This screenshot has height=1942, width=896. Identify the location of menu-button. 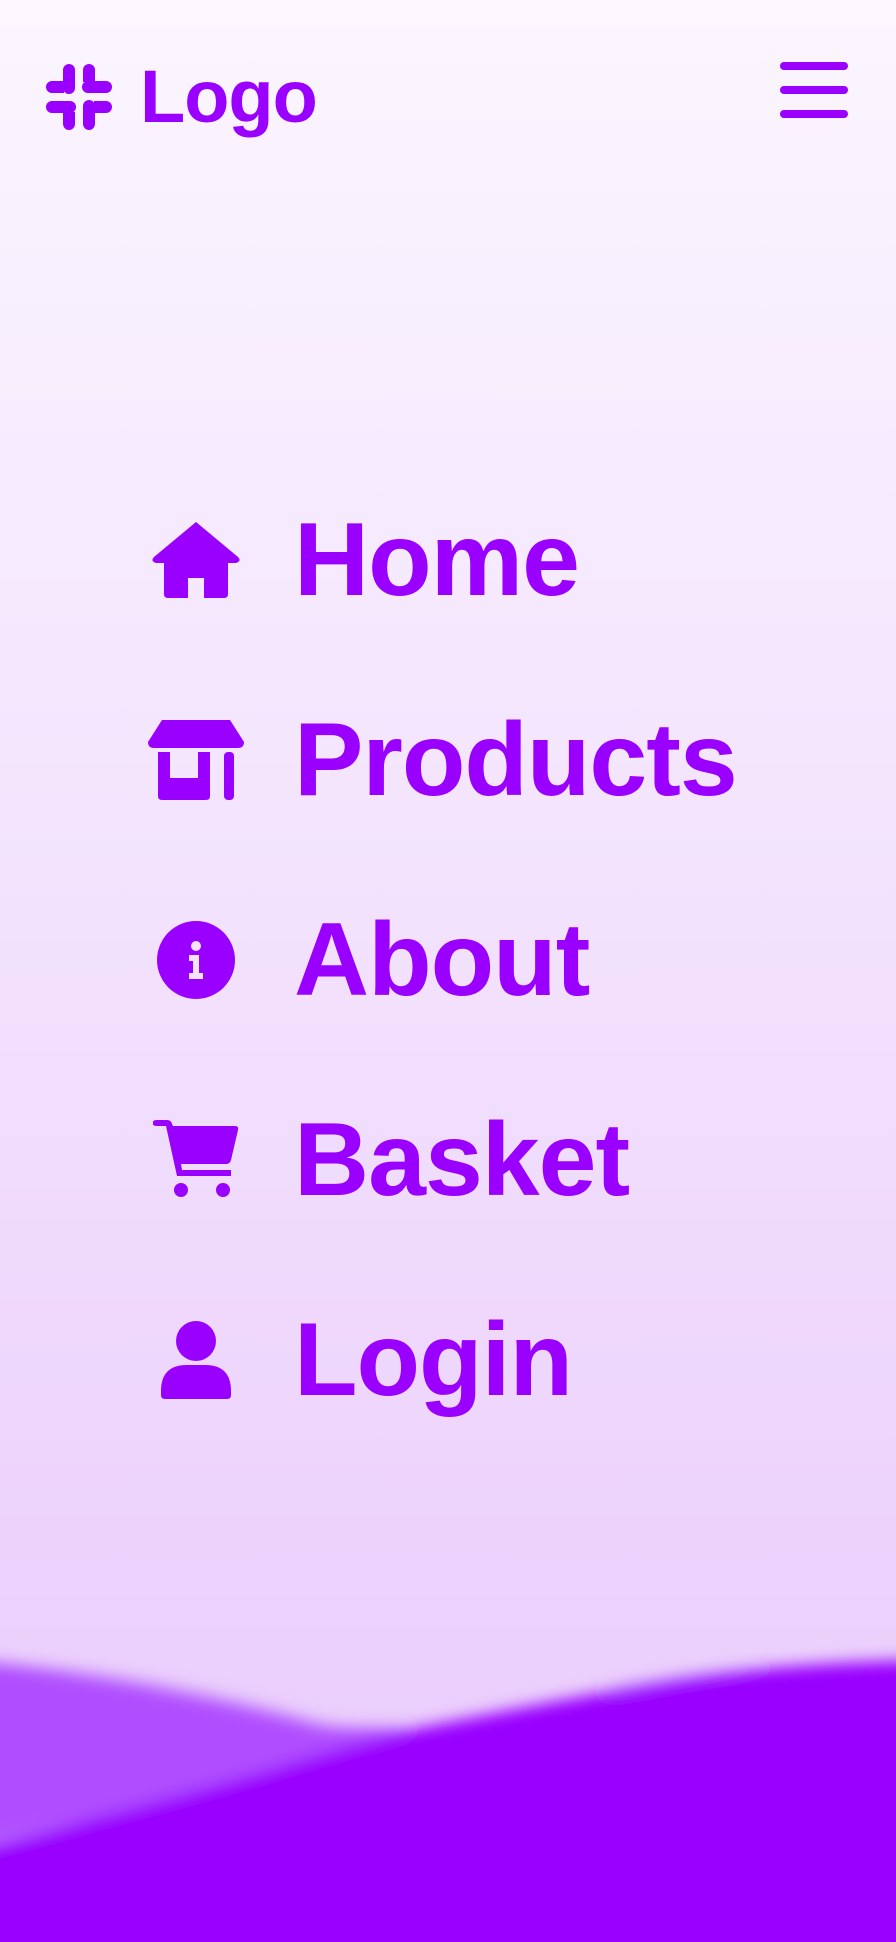
(814, 90).